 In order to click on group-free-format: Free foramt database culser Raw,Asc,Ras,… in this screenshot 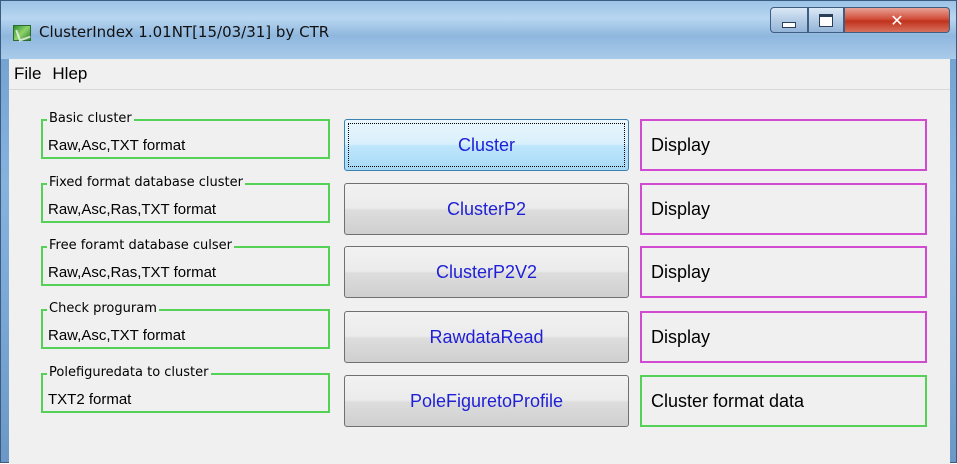, I will do `click(185, 262)`.